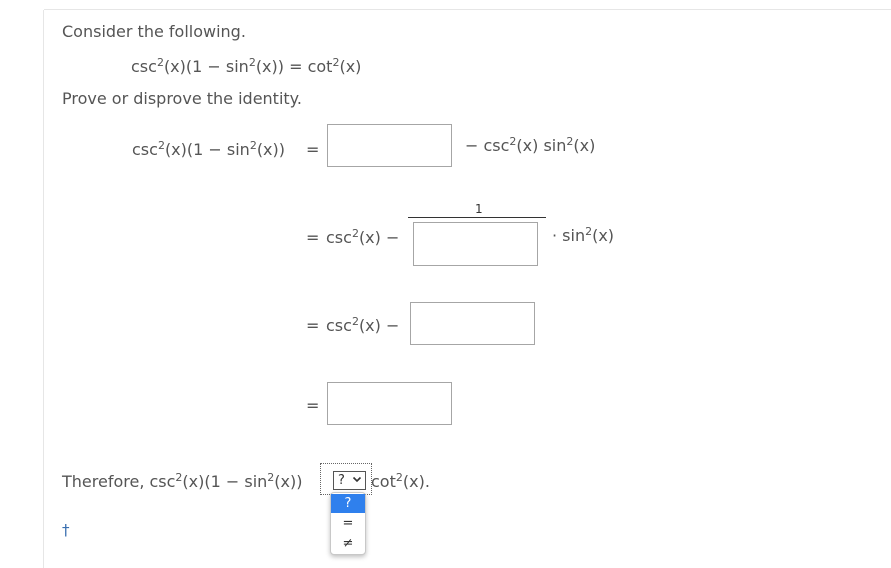 The width and height of the screenshot is (891, 568). Describe the element at coordinates (363, 325) in the screenshot. I see `step3-csc-term: csc2(x) −` at that location.